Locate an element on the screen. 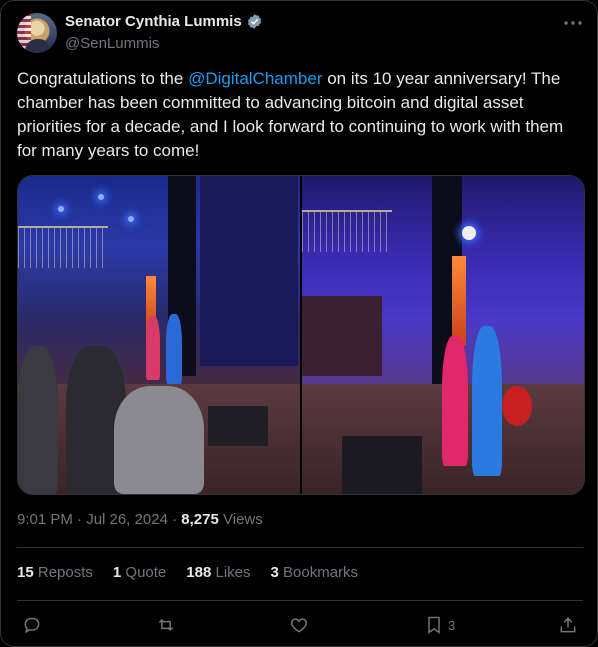  tweet-timestamp-row: 9:01 PM · Jul 26, 2024 · 8,275 Views is located at coordinates (140, 519).